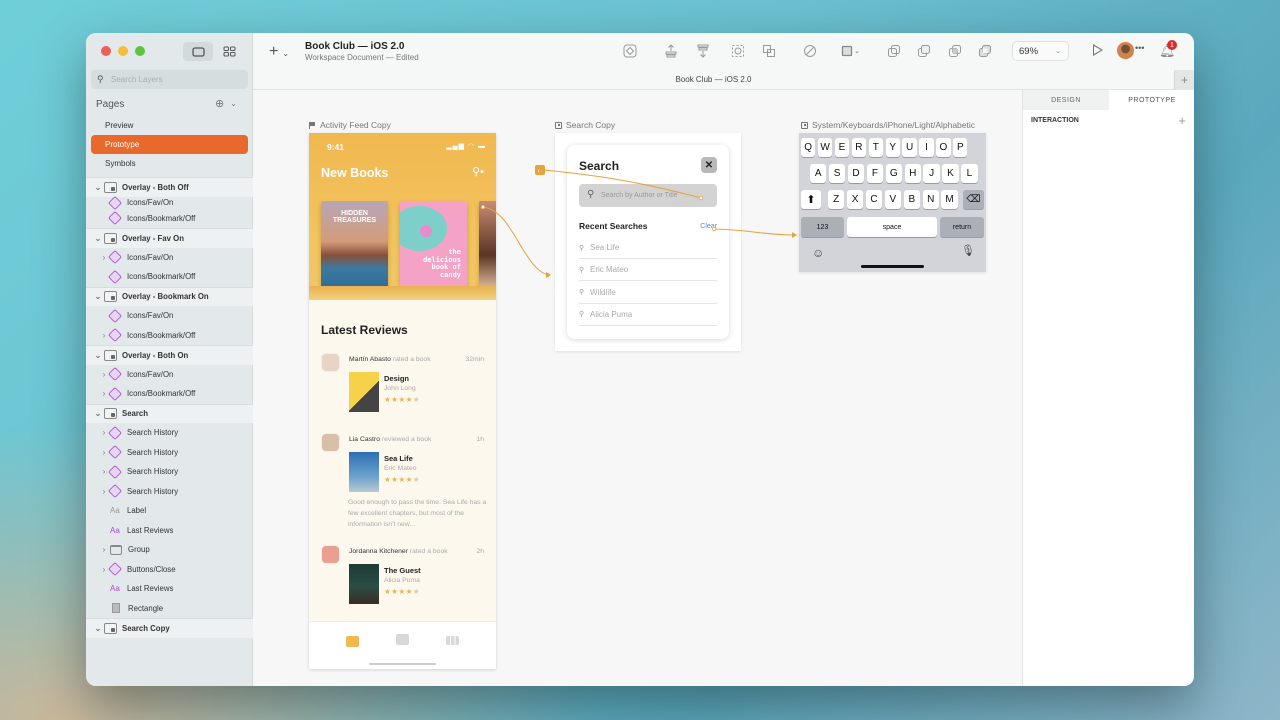 Image resolution: width=1280 pixels, height=720 pixels. Describe the element at coordinates (648, 270) in the screenshot. I see `recent-search-item: ⚲ Eric Mateo` at that location.